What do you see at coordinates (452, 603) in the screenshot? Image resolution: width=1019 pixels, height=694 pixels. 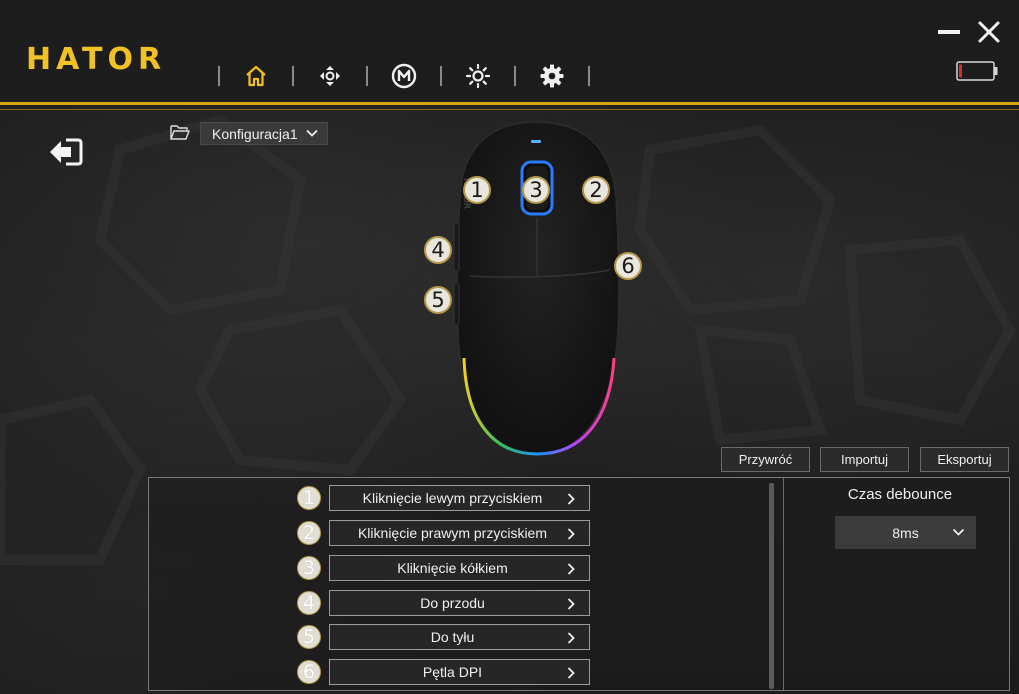 I see `binding-label: Do przodu` at bounding box center [452, 603].